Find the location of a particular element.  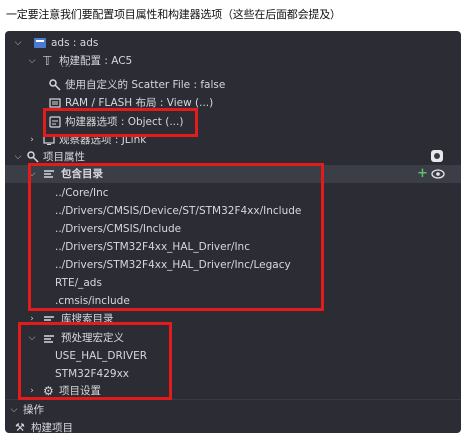

add-icon: + is located at coordinates (422, 174).